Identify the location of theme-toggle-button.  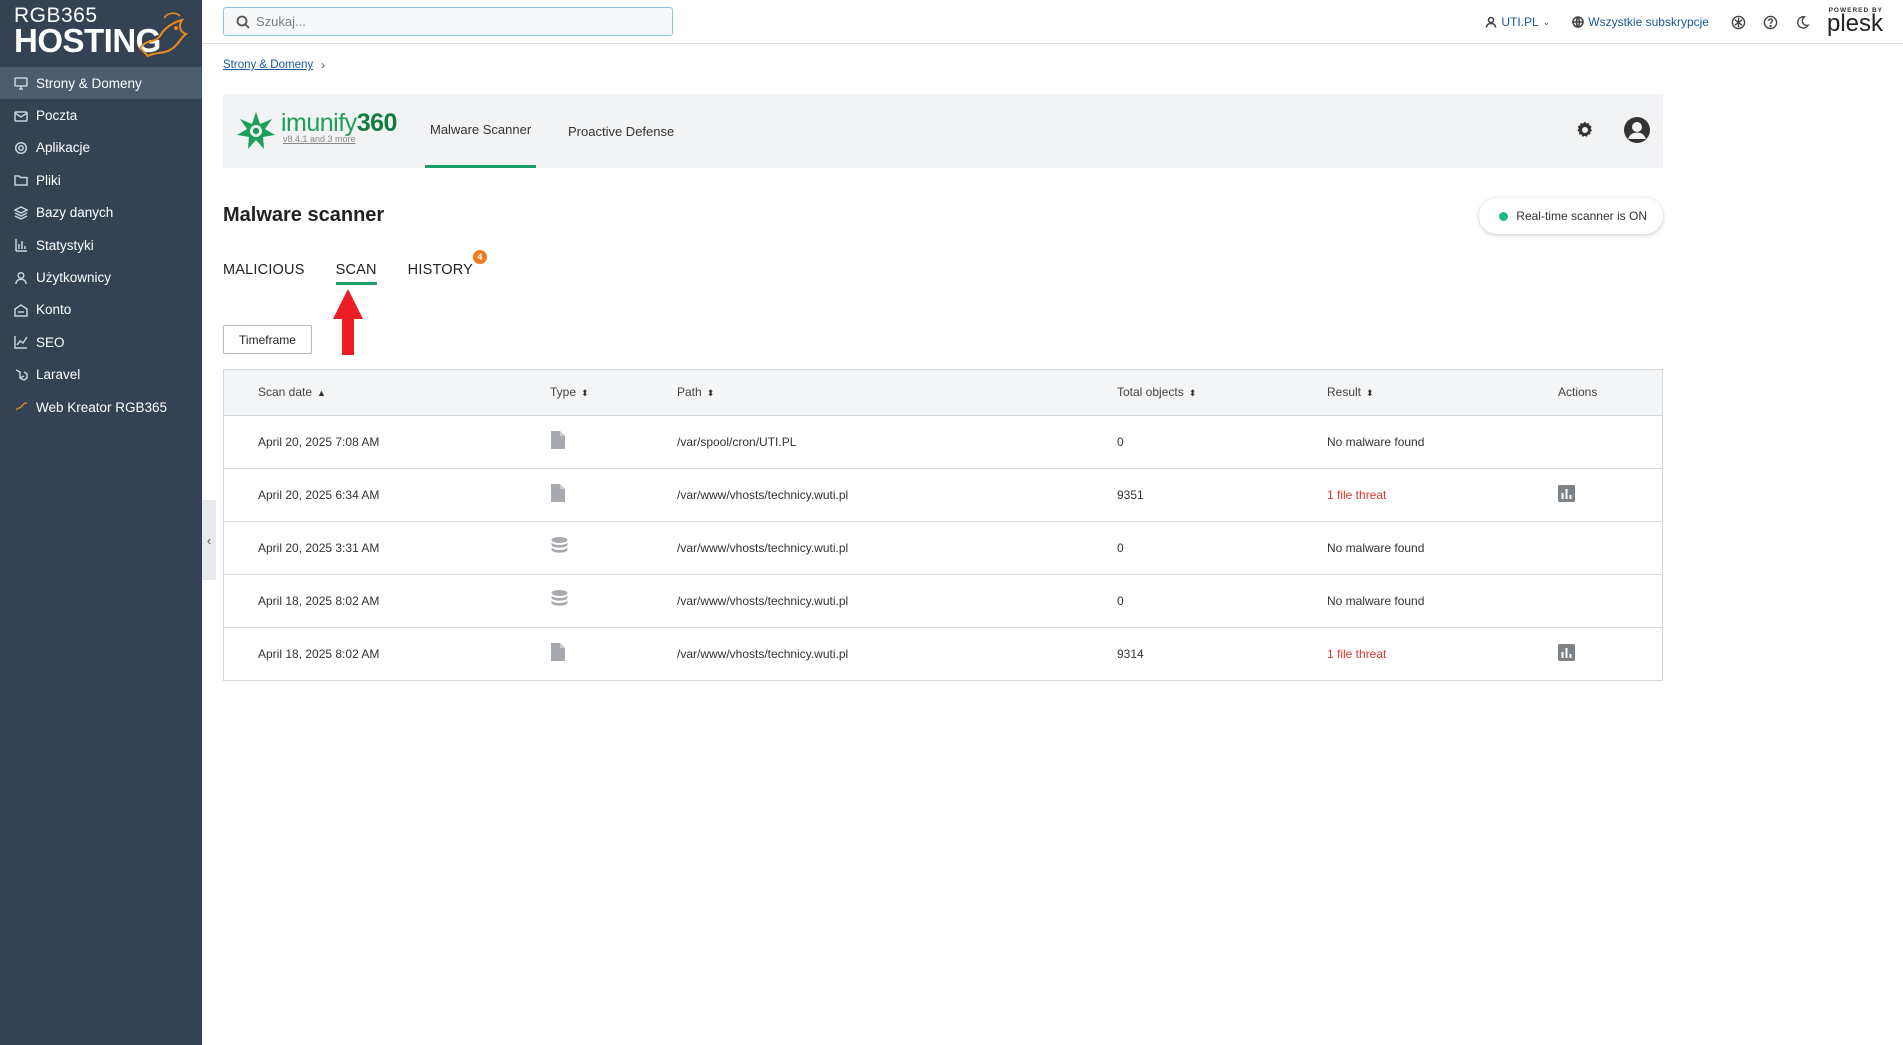
(1803, 22).